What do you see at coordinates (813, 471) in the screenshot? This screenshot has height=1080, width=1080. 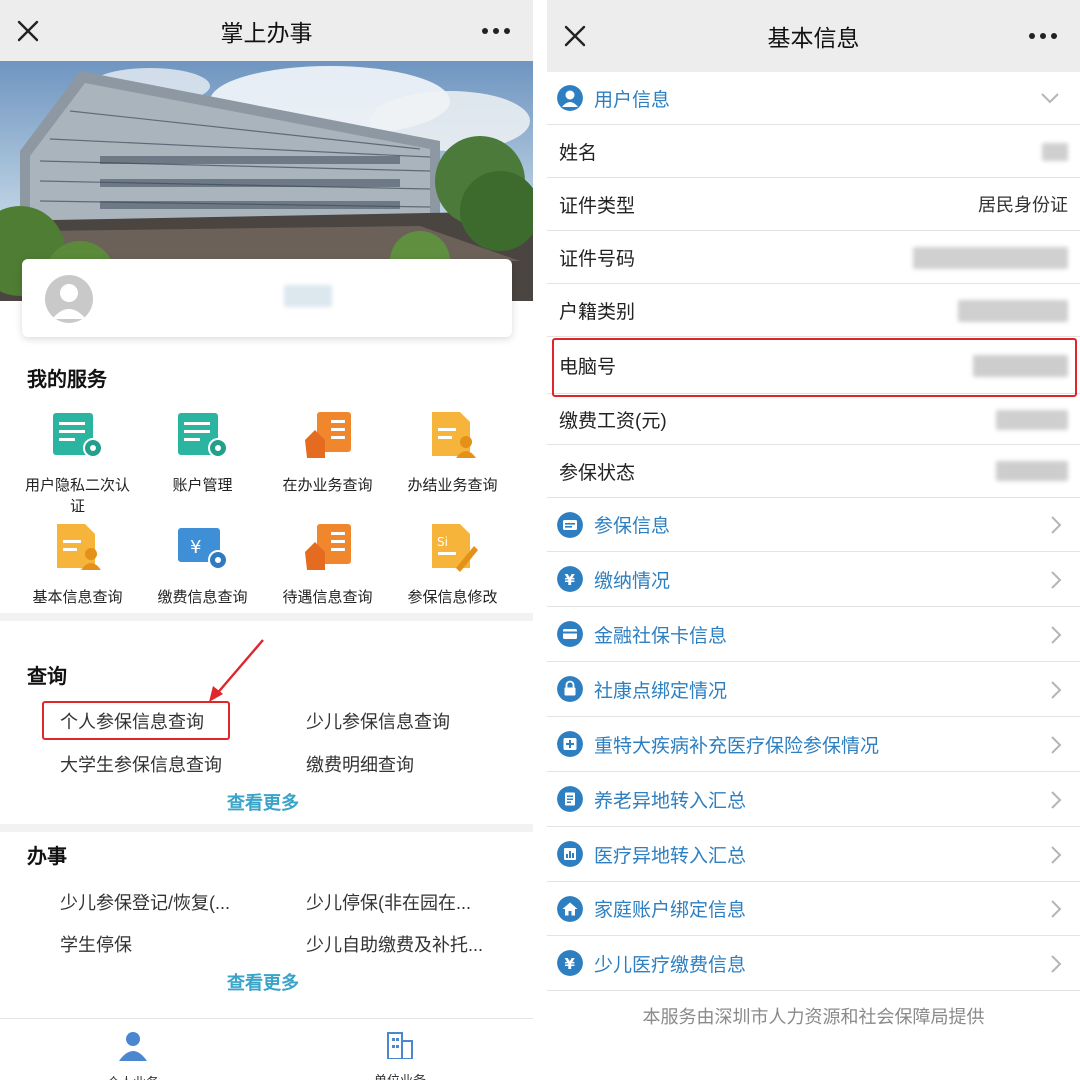 I see `field-row-status: 参保状态` at bounding box center [813, 471].